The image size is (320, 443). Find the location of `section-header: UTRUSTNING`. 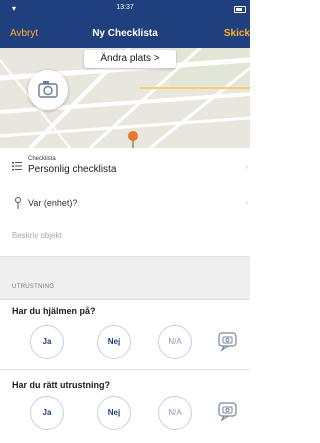

section-header: UTRUSTNING is located at coordinates (125, 289).